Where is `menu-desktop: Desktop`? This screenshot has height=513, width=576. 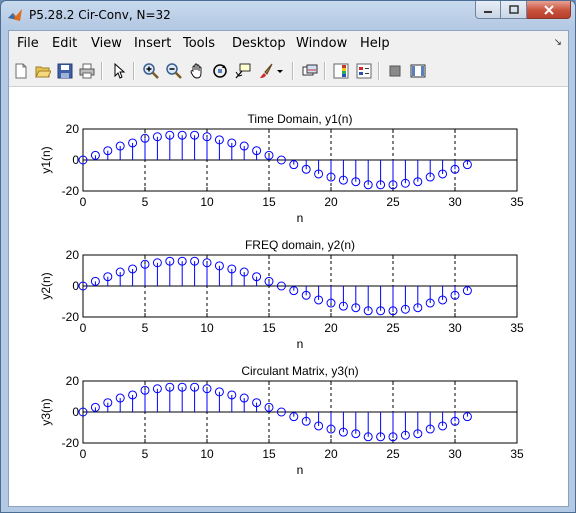 menu-desktop: Desktop is located at coordinates (259, 43).